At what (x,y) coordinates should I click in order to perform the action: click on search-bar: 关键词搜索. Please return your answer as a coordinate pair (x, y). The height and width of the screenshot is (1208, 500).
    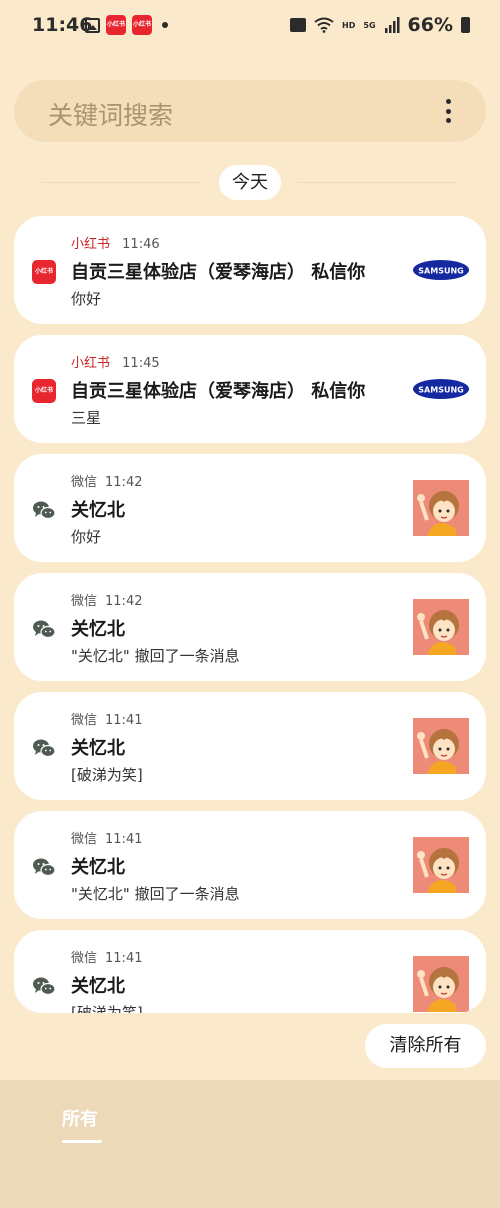
    Looking at the image, I should click on (250, 111).